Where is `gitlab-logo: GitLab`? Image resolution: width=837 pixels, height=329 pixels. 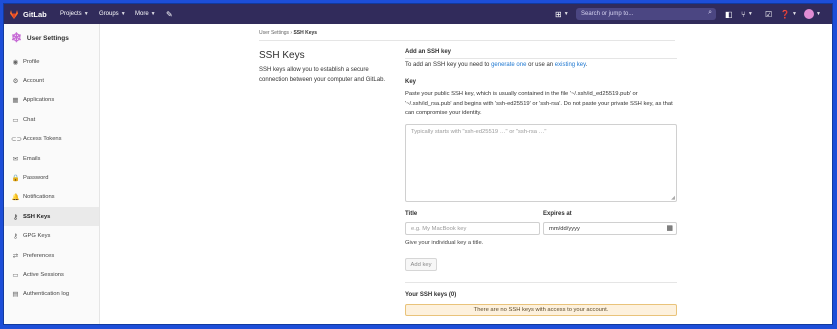
gitlab-logo: GitLab is located at coordinates (28, 14).